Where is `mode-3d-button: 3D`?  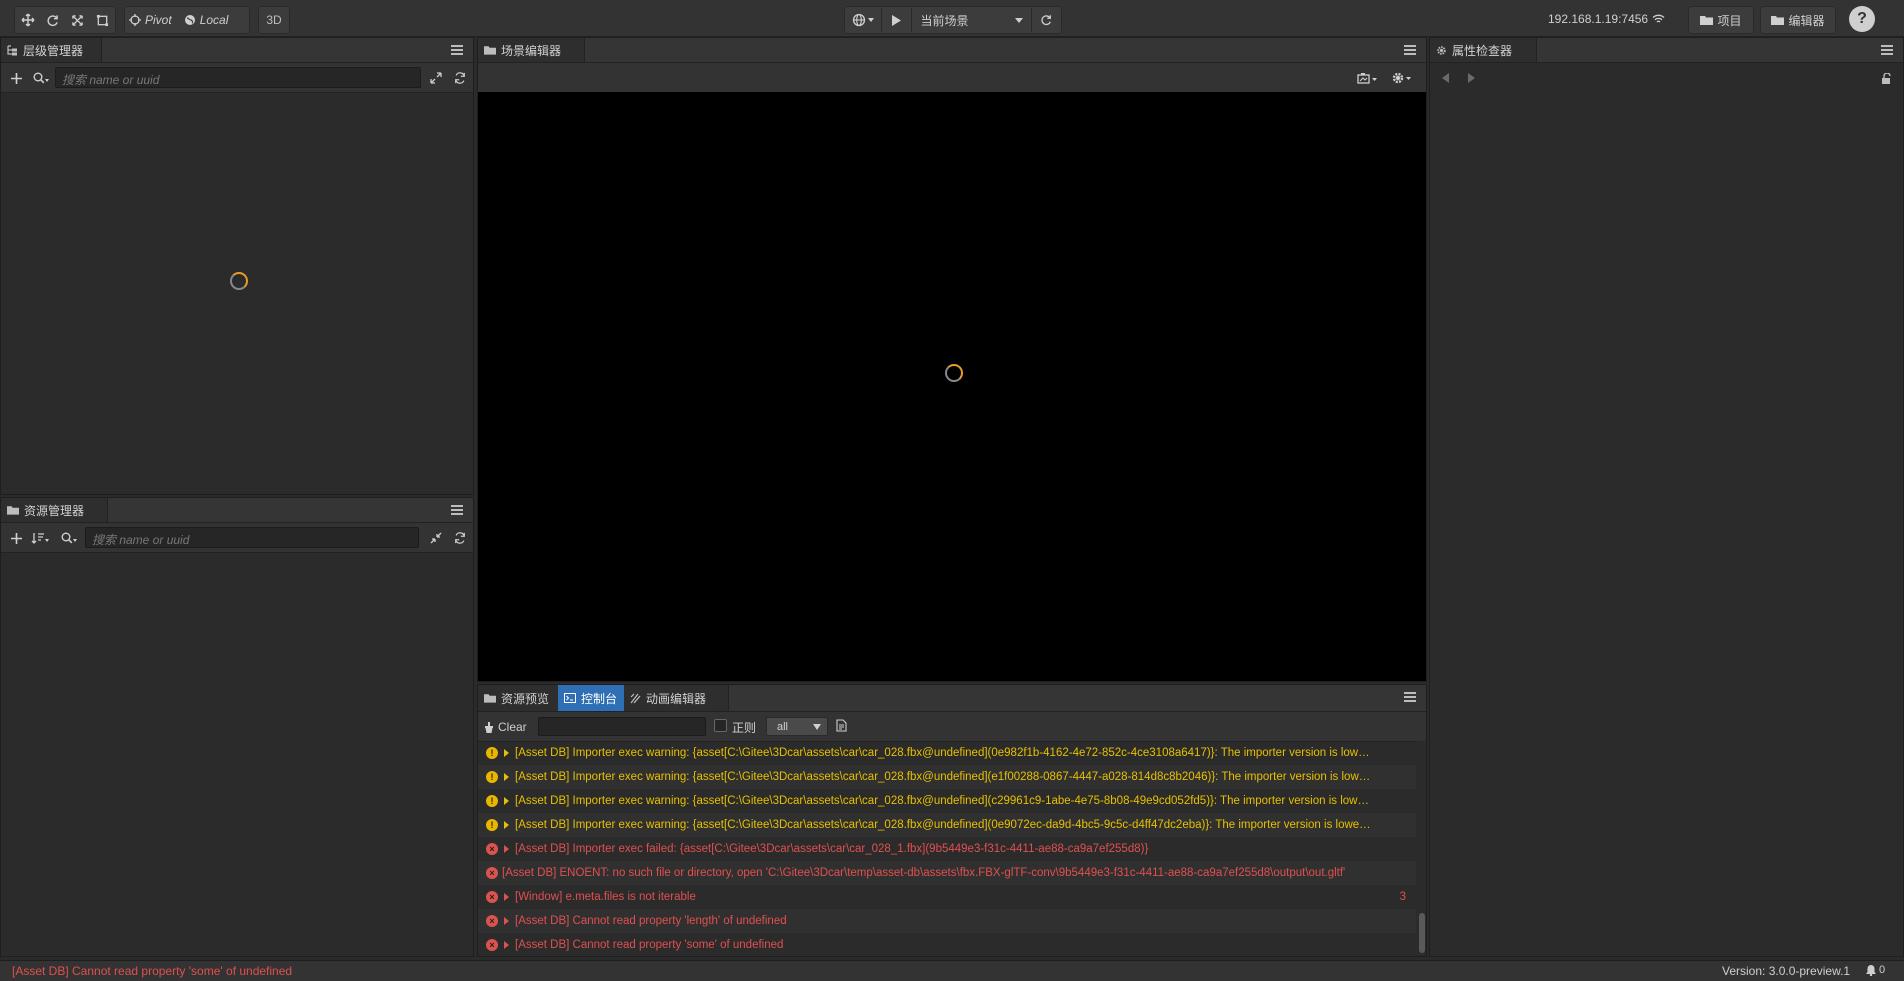
mode-3d-button: 3D is located at coordinates (274, 20).